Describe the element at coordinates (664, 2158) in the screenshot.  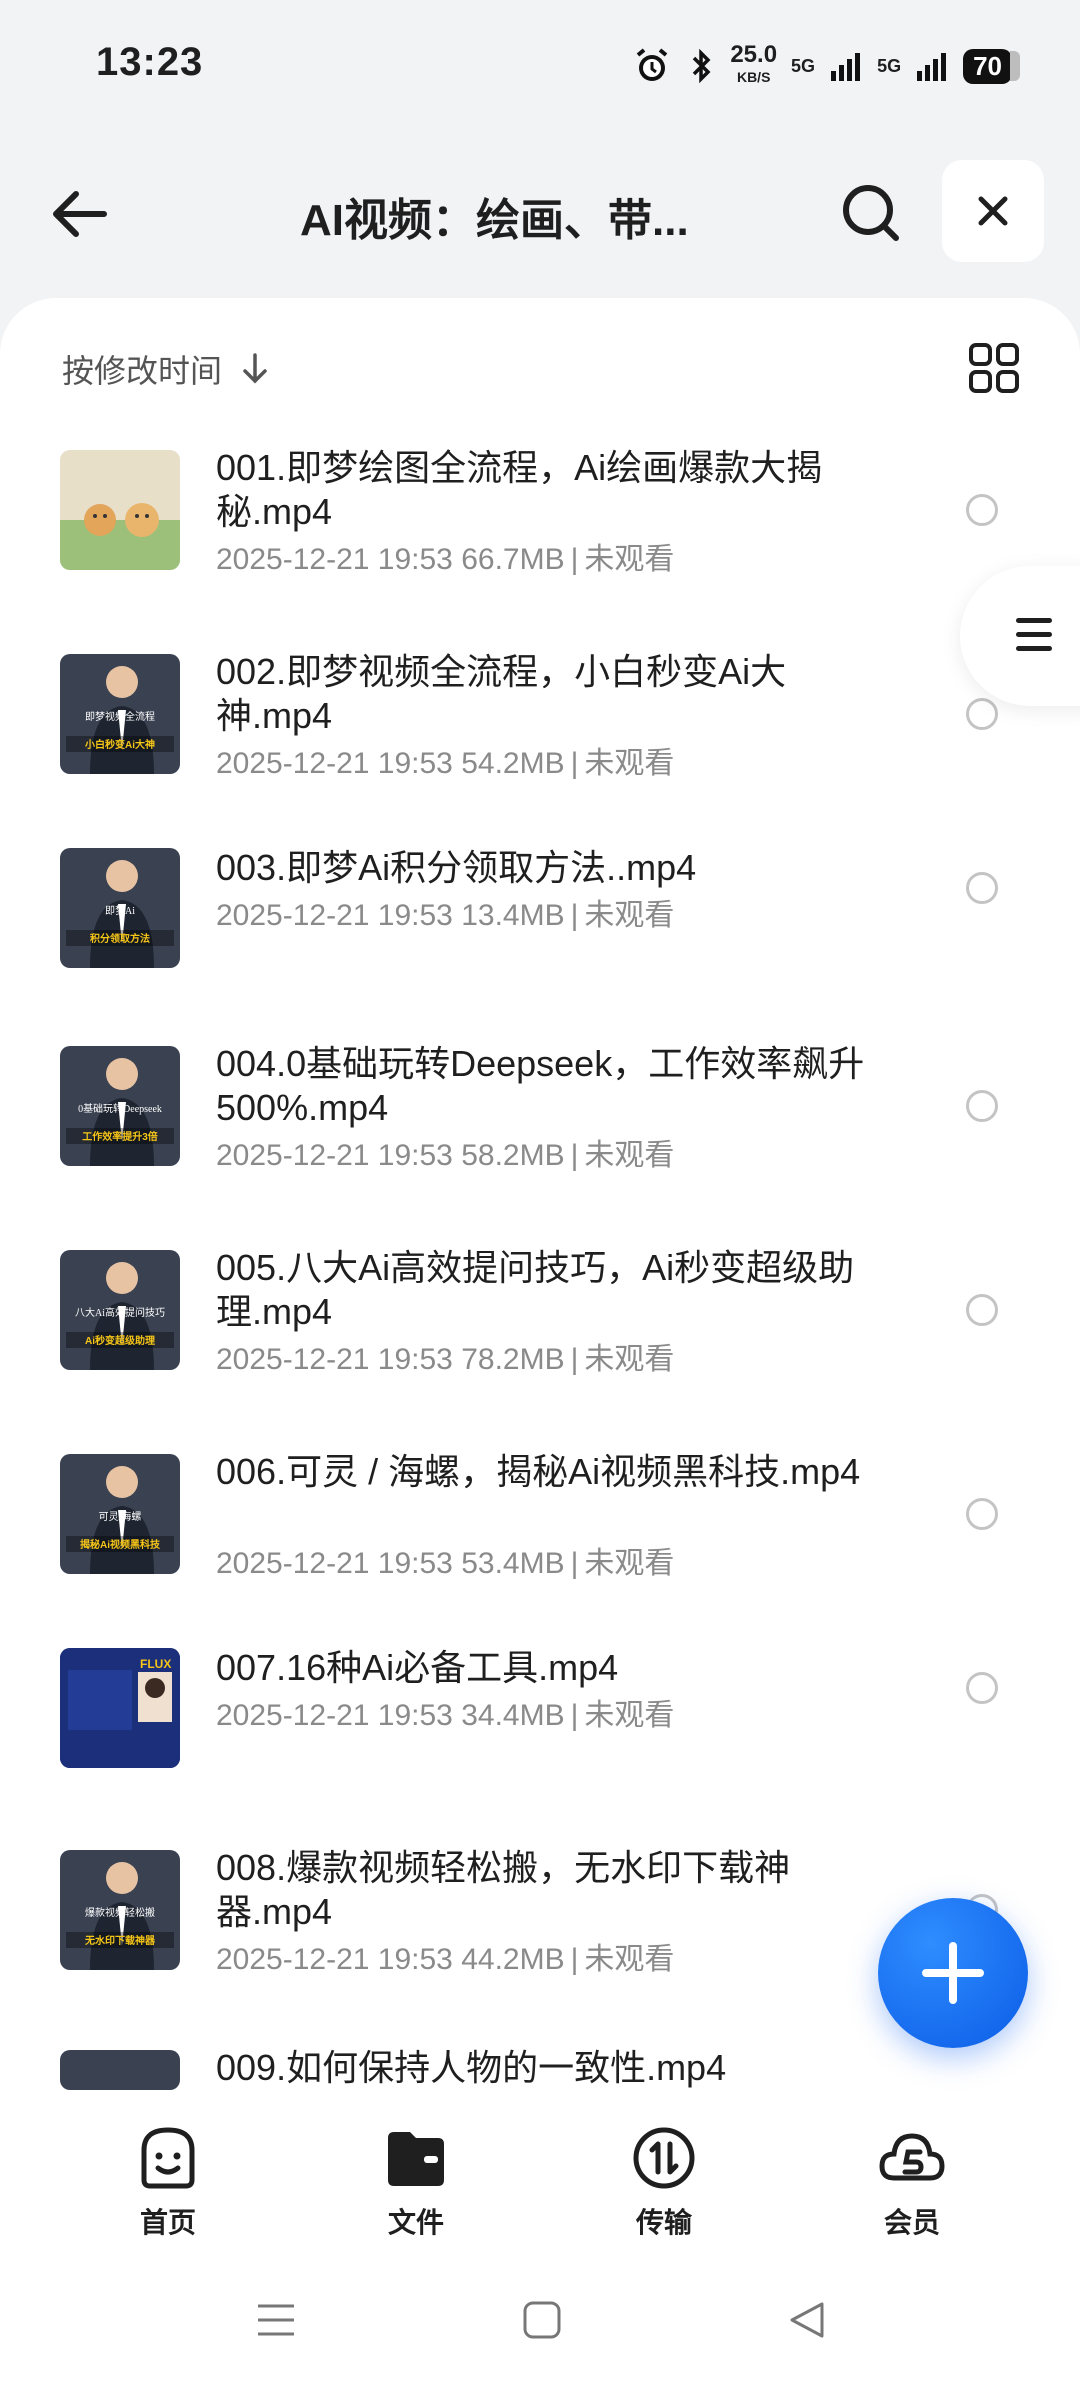
I see `transfer-icon` at that location.